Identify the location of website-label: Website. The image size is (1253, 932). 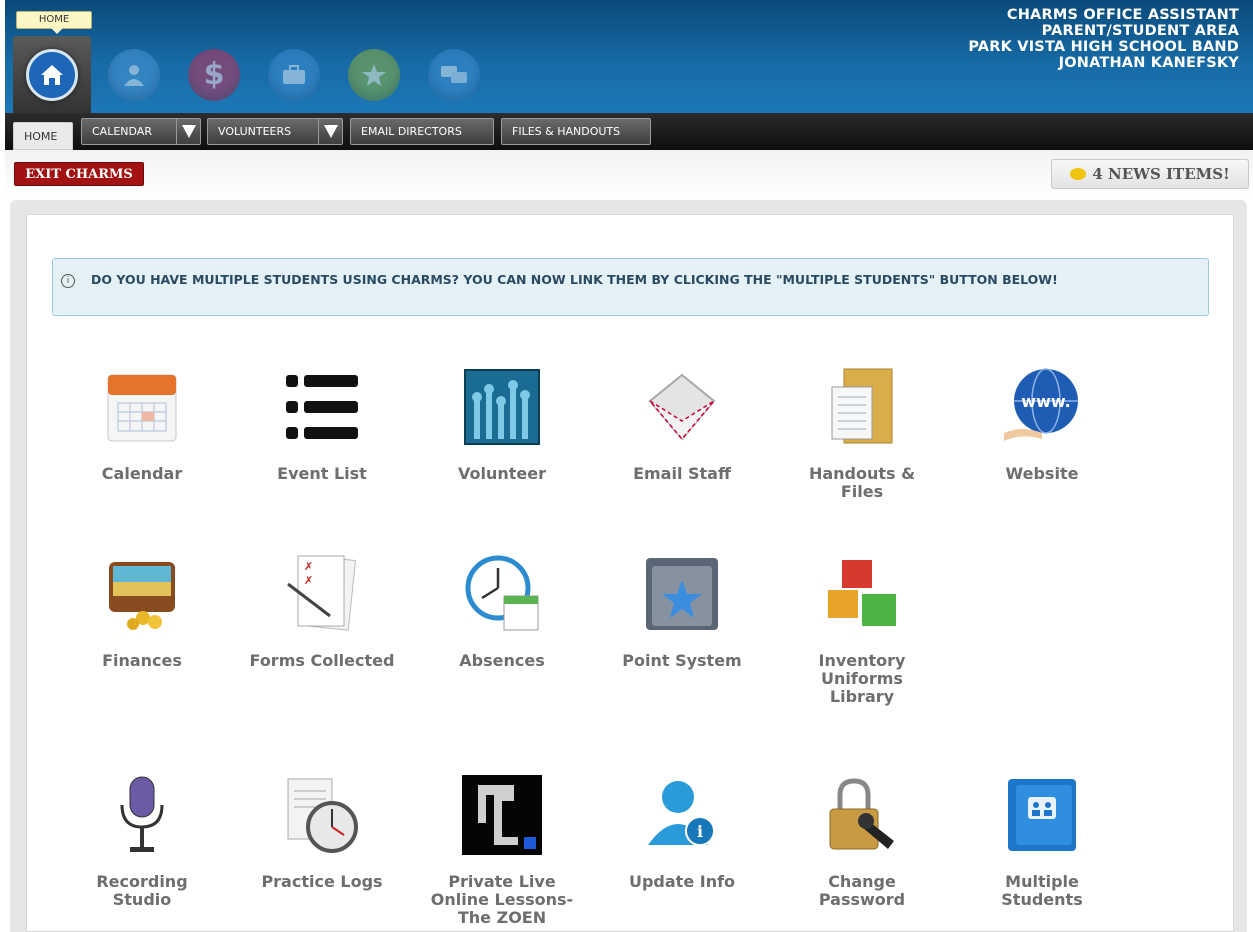
(1042, 473).